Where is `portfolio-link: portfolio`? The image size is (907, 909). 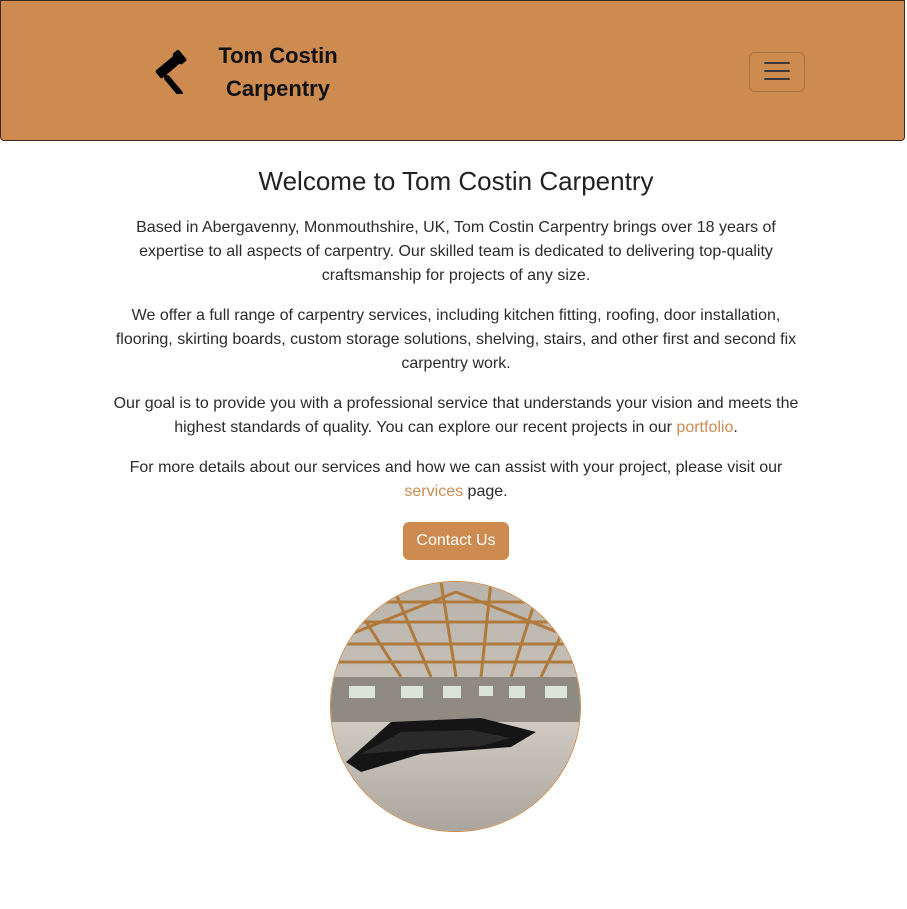
portfolio-link: portfolio is located at coordinates (704, 427).